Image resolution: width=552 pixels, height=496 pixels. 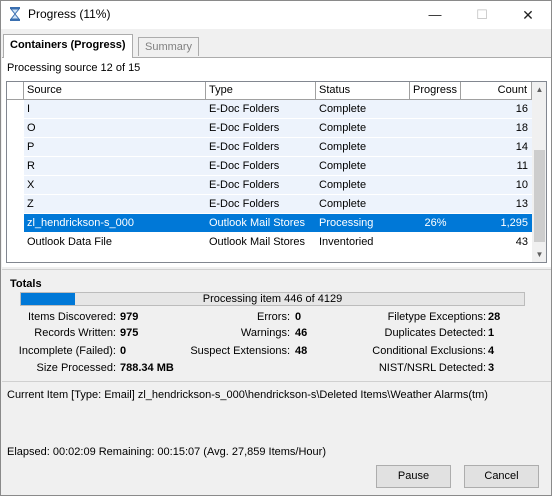 I want to click on stat-value: 1, so click(x=491, y=333).